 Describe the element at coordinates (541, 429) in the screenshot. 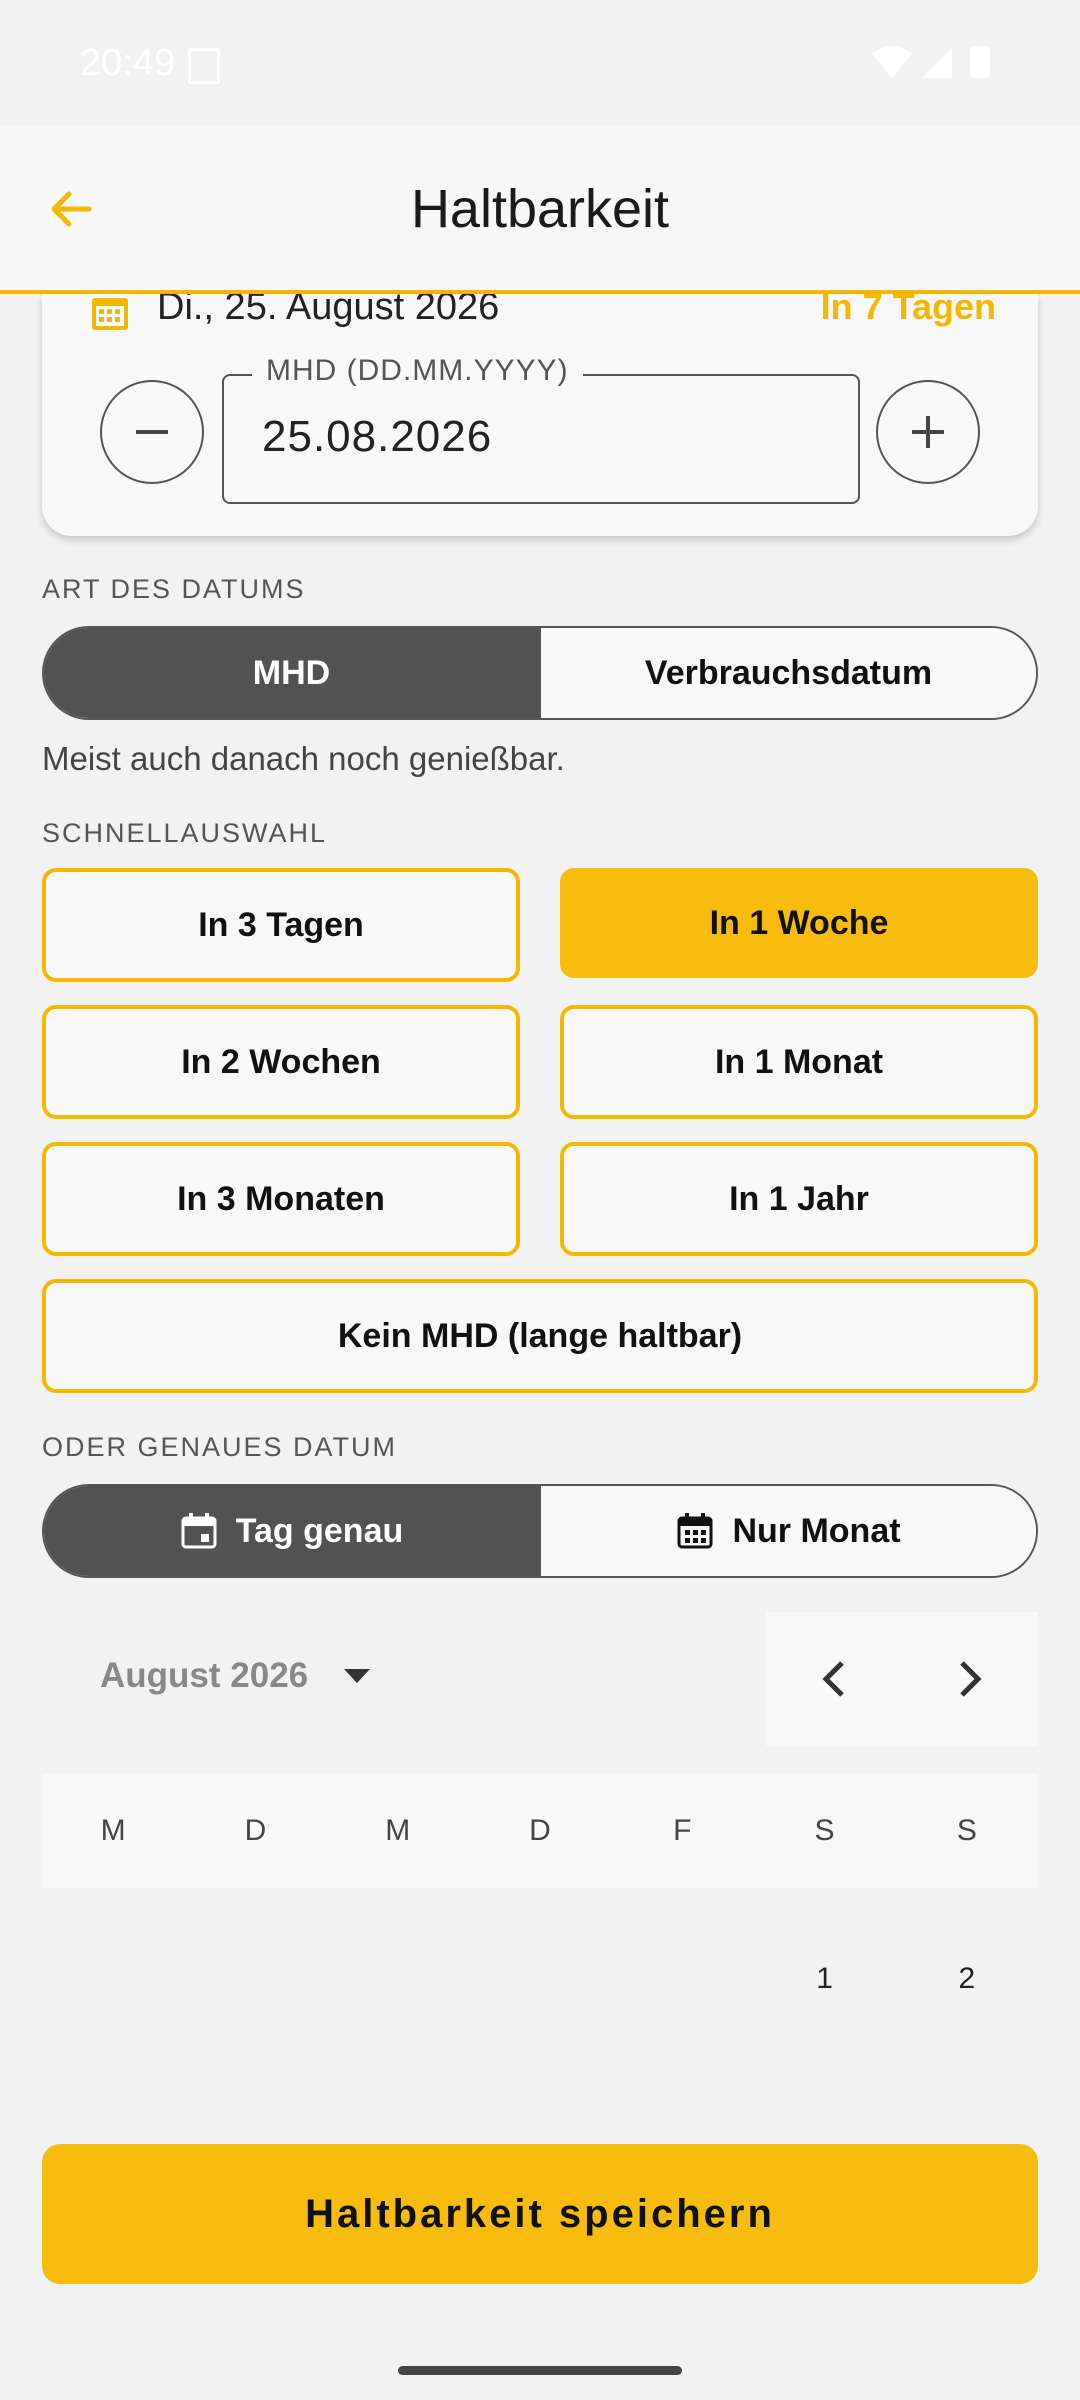

I see `date-input-field: MHD (DD.MM.YYYY) 25.08.2026` at that location.